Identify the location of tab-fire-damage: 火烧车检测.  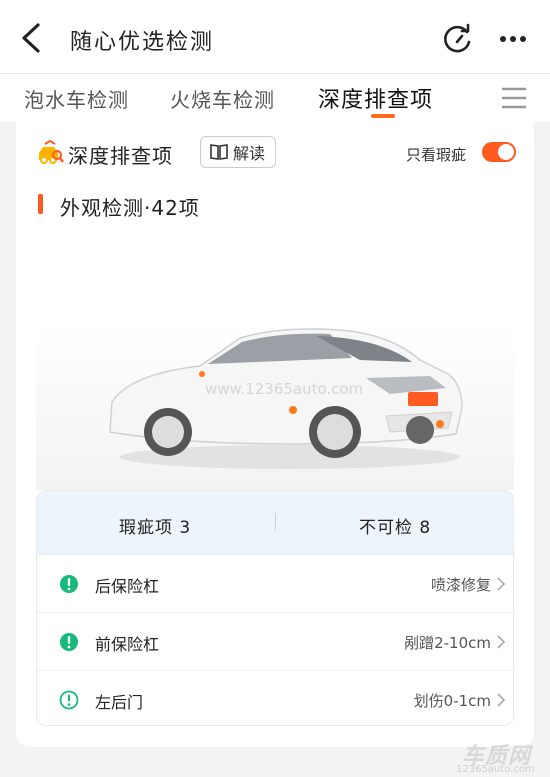
(222, 98).